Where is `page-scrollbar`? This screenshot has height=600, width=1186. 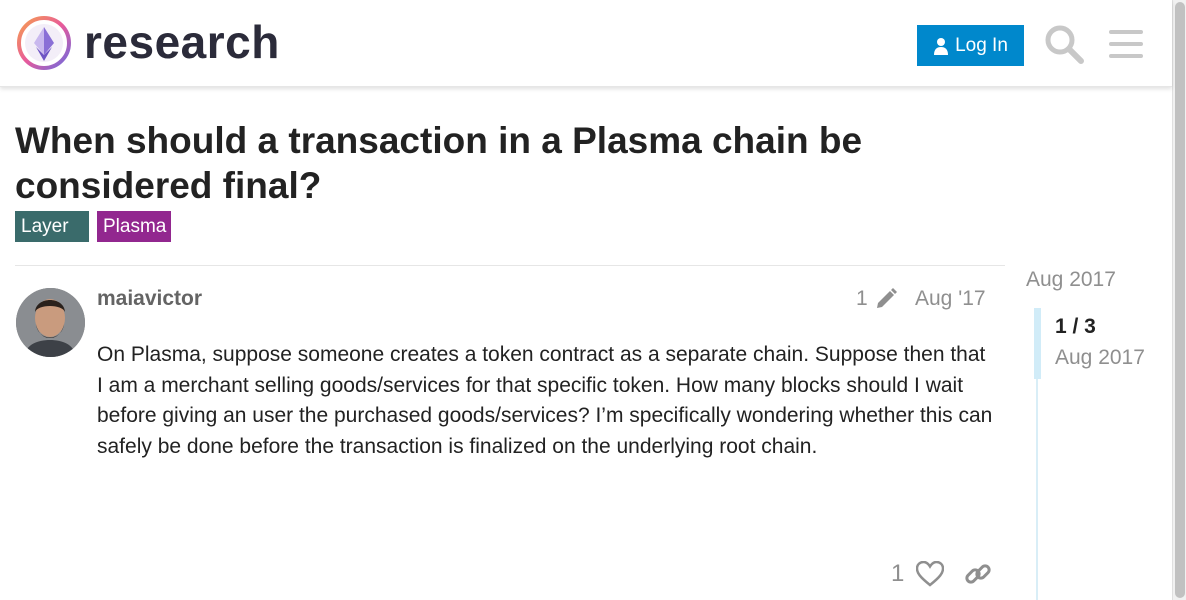 page-scrollbar is located at coordinates (1179, 300).